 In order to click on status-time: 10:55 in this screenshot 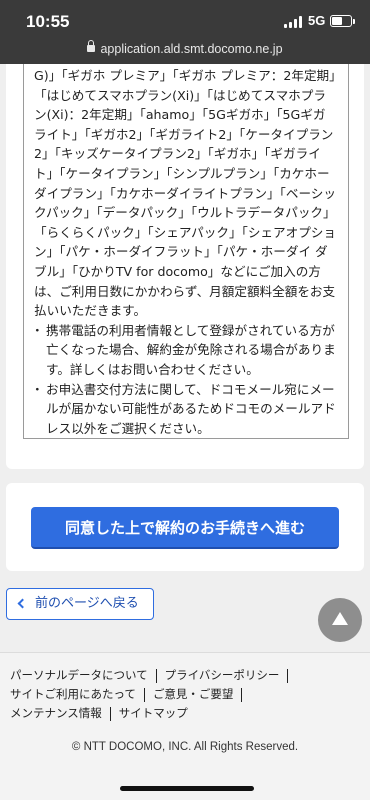, I will do `click(48, 21)`.